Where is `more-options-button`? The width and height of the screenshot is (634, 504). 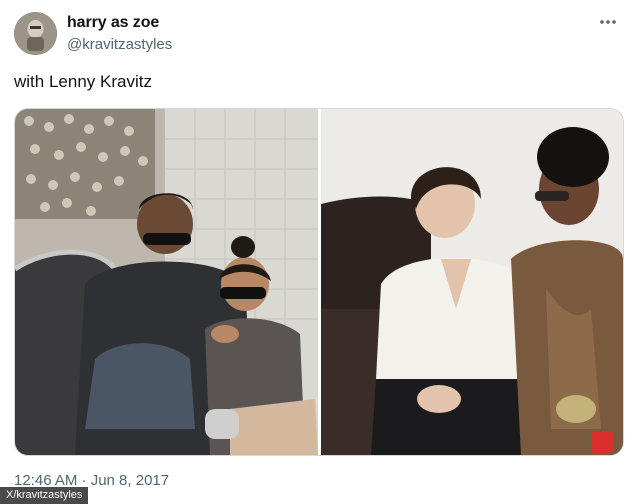 more-options-button is located at coordinates (608, 22).